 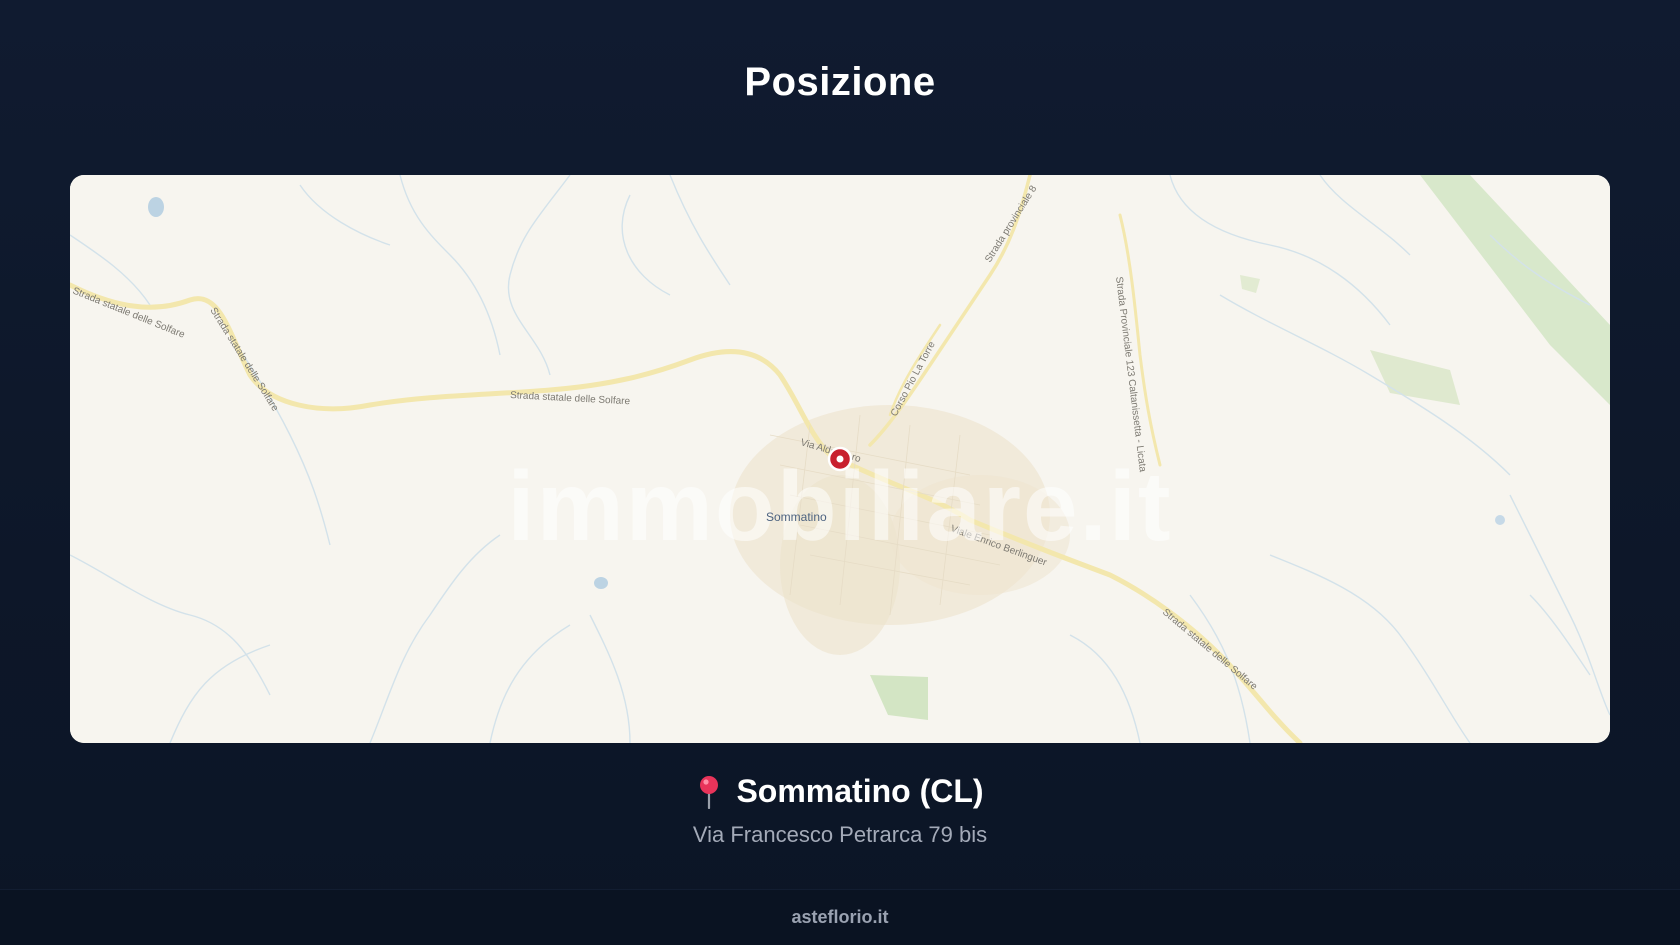 What do you see at coordinates (796, 517) in the screenshot?
I see `town-label: Sommatino` at bounding box center [796, 517].